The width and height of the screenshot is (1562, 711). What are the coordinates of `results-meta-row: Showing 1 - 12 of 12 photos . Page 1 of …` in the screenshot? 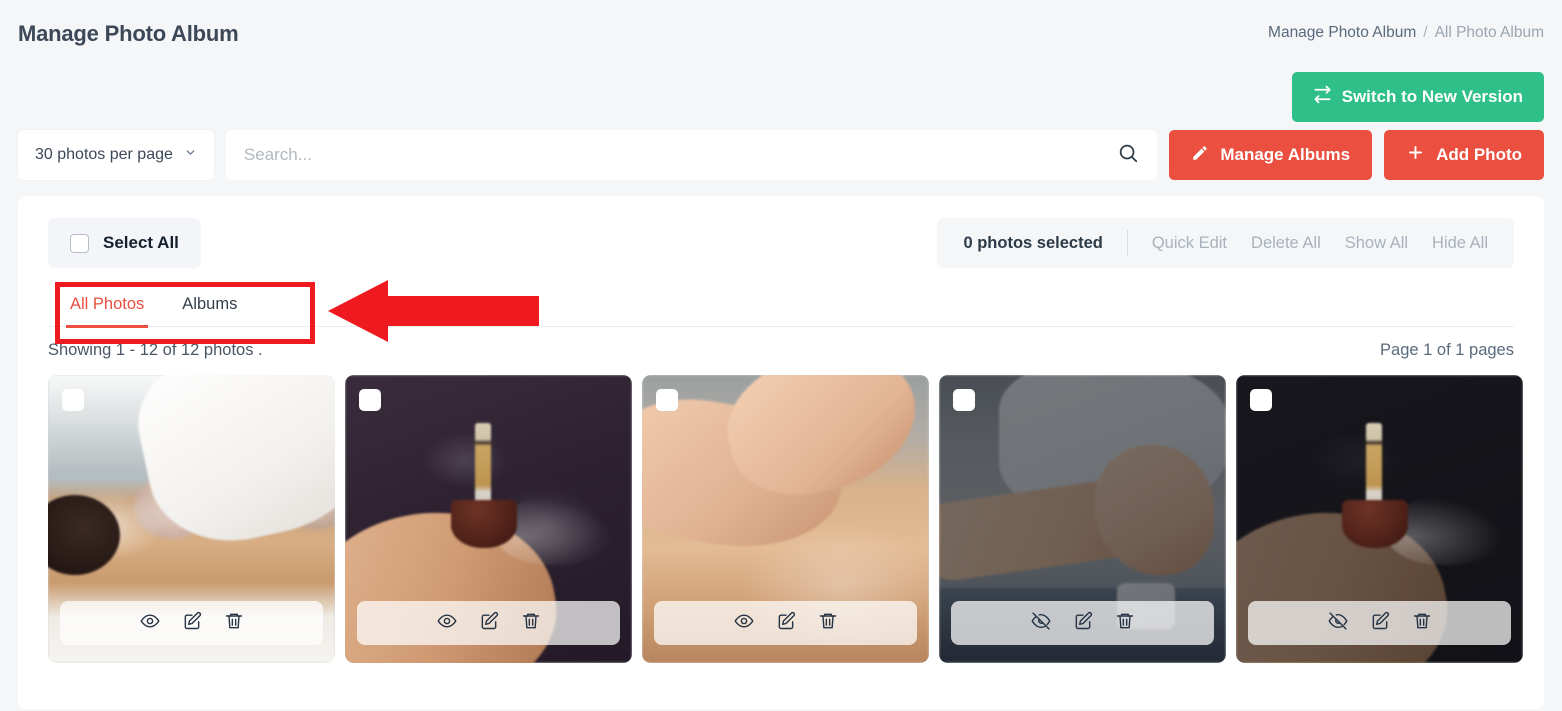 It's located at (781, 343).